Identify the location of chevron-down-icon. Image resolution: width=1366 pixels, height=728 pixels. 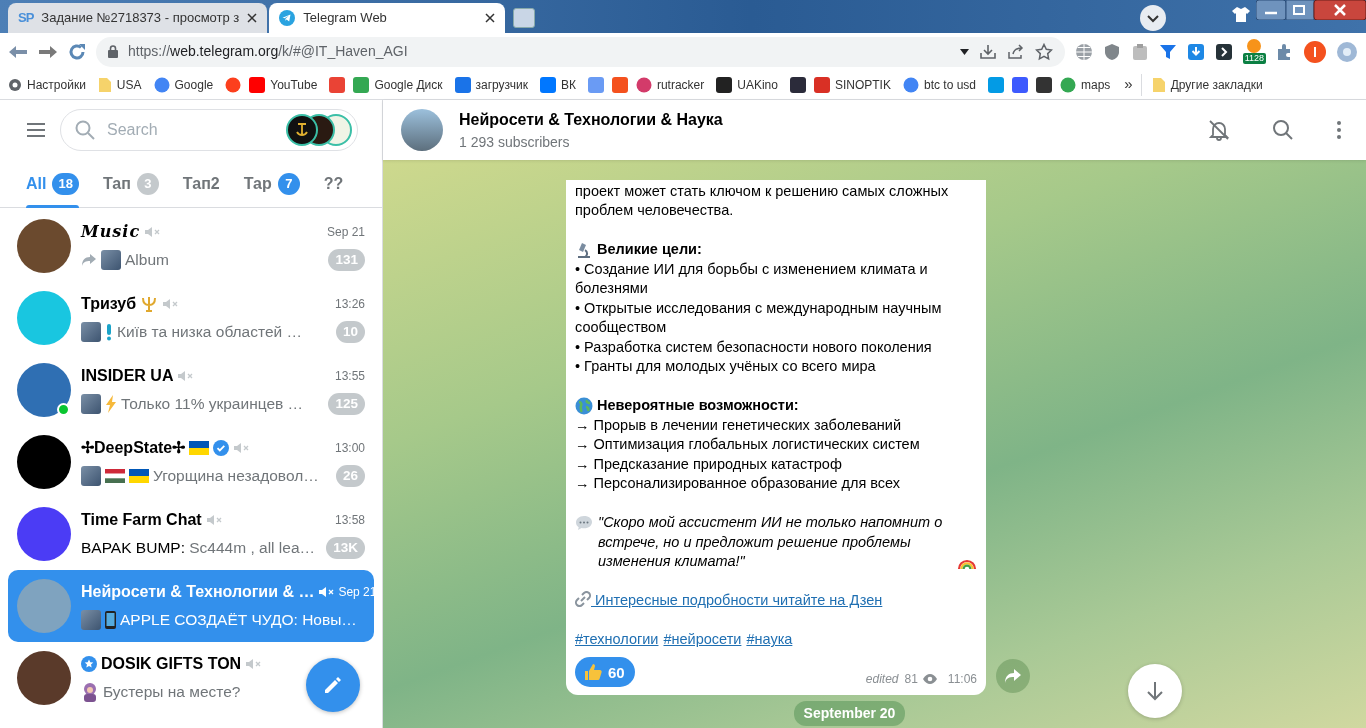
(1153, 18).